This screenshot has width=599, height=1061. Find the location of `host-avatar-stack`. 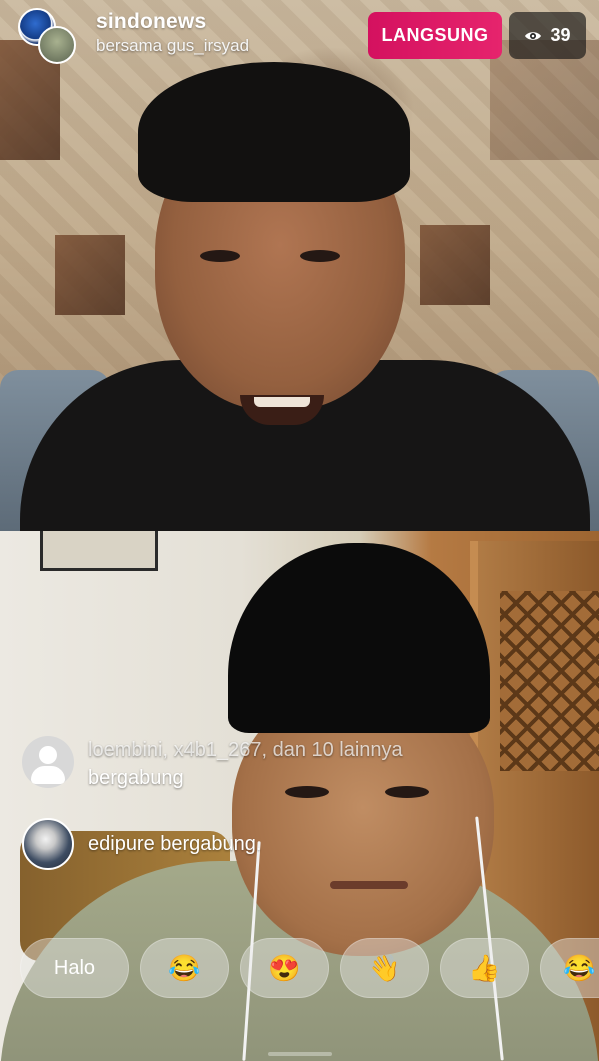

host-avatar-stack is located at coordinates (49, 36).